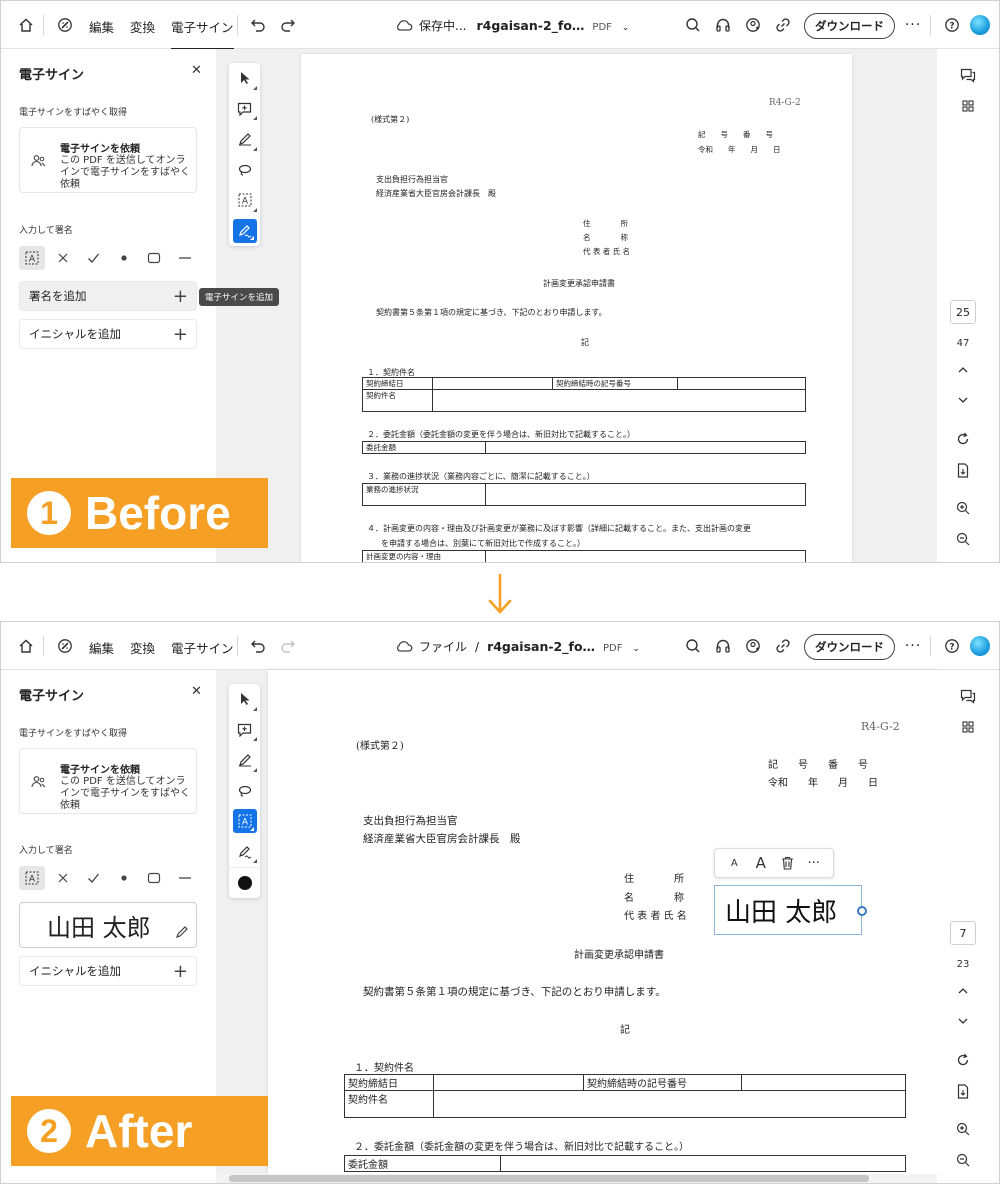 This screenshot has width=1000, height=1184. I want to click on contract-table: 契約締結日 契約締結時の記号番号 契約件名, so click(584, 394).